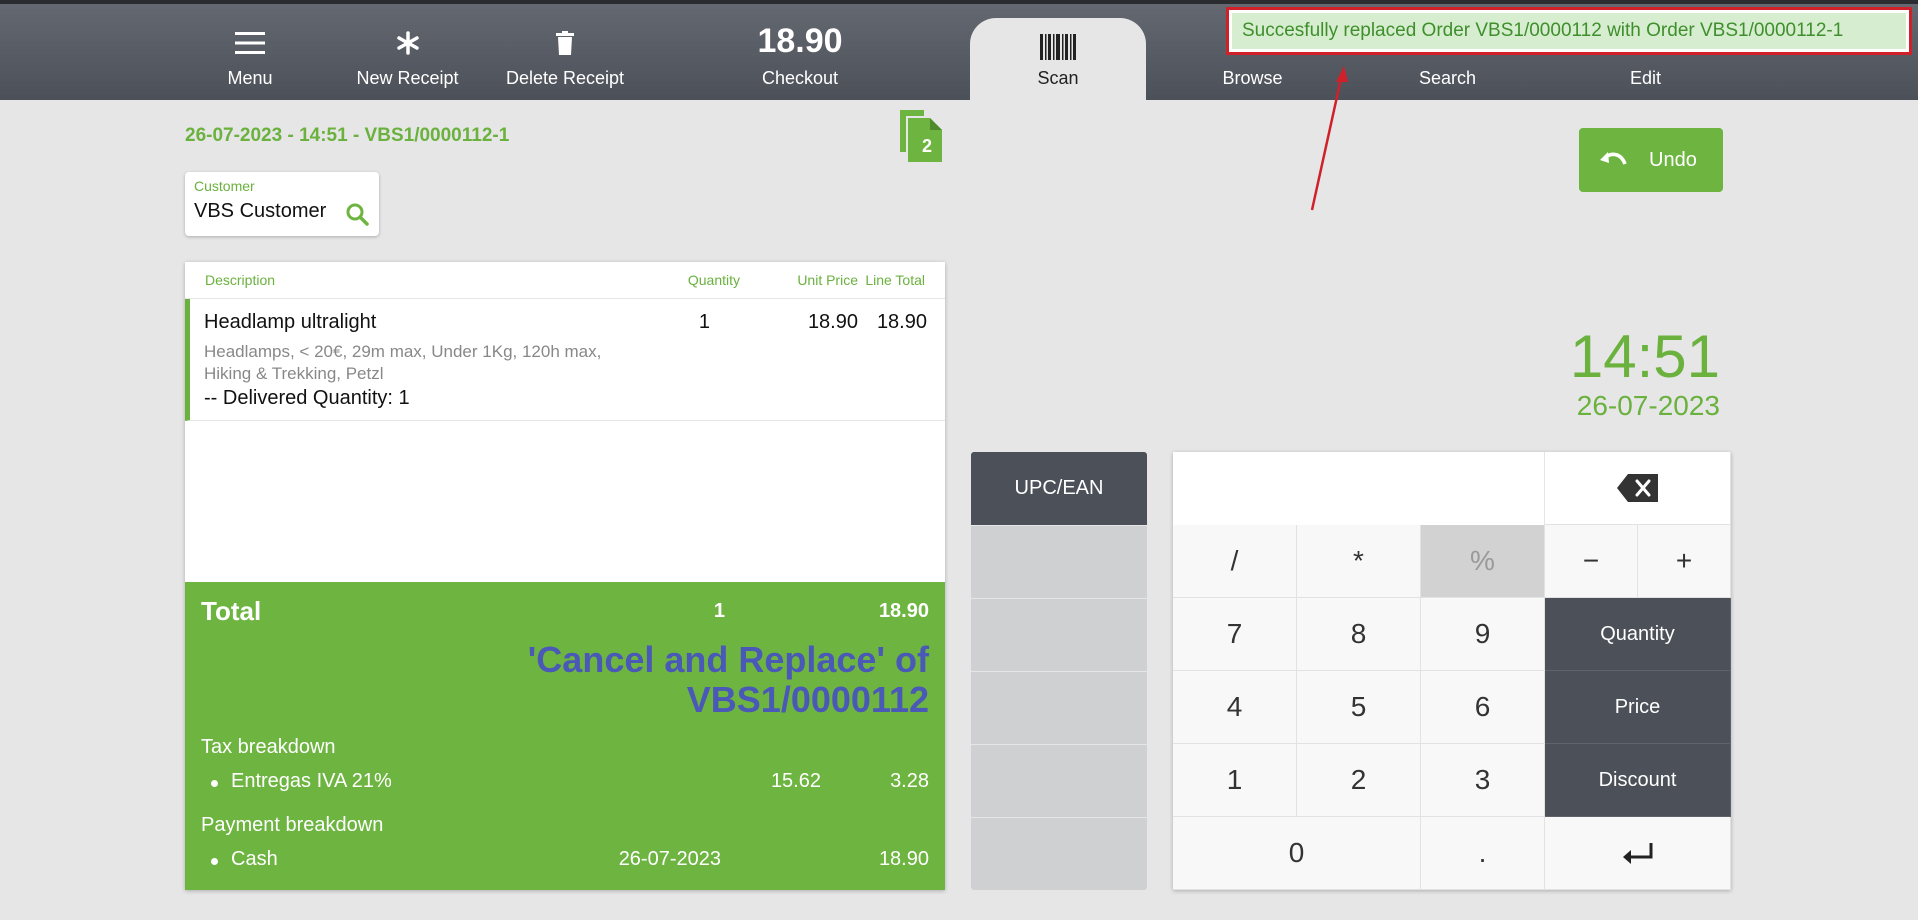 This screenshot has width=1918, height=920. I want to click on key-9: 9, so click(1483, 634).